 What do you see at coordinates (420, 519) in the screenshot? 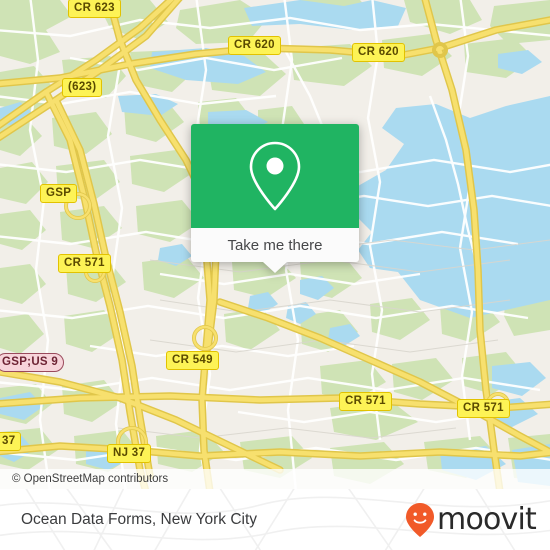
I see `moovit-pin-smiley-icon` at bounding box center [420, 519].